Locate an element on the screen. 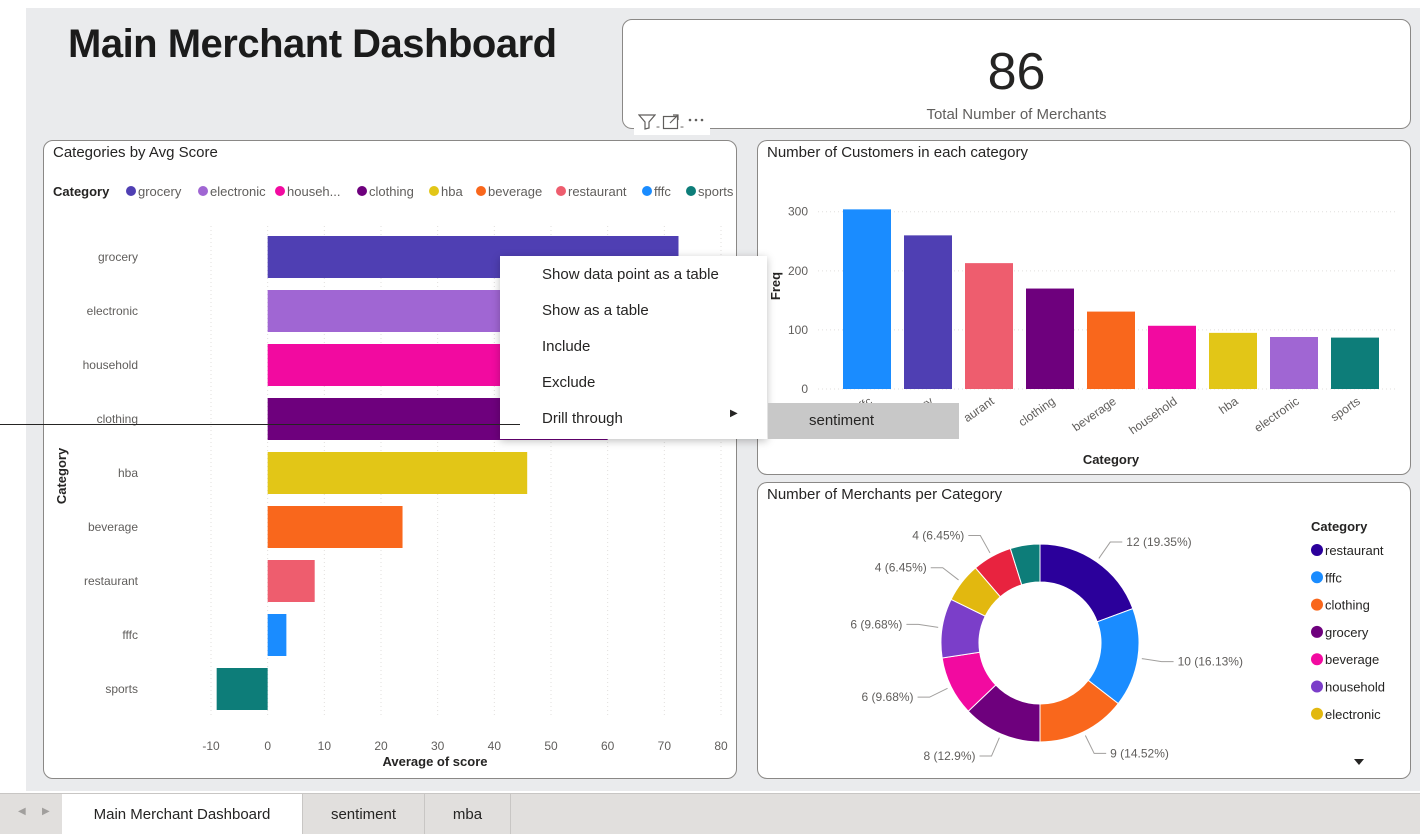 The image size is (1420, 834). x-tick-label: sports is located at coordinates (1345, 409).